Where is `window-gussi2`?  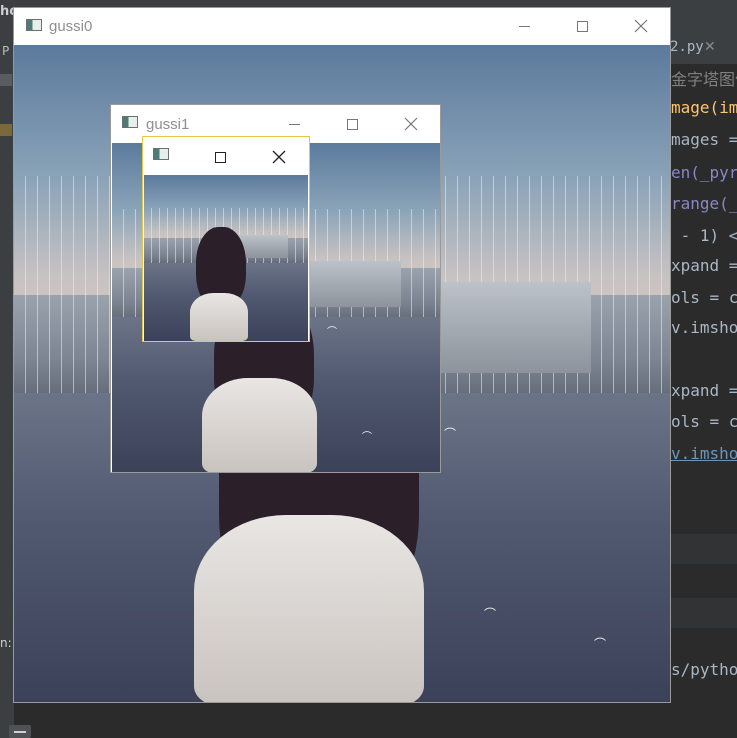
window-gussi2 is located at coordinates (226, 239).